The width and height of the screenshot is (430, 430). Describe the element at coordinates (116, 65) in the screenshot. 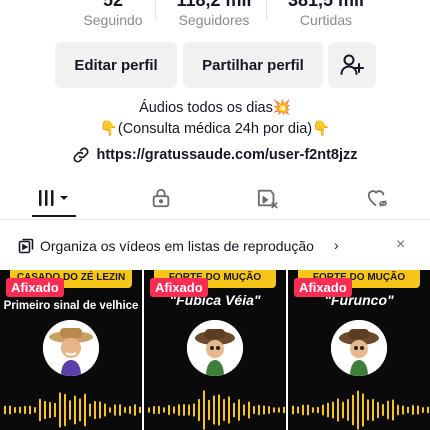

I see `edit-profile-button: Editar perfil` at that location.